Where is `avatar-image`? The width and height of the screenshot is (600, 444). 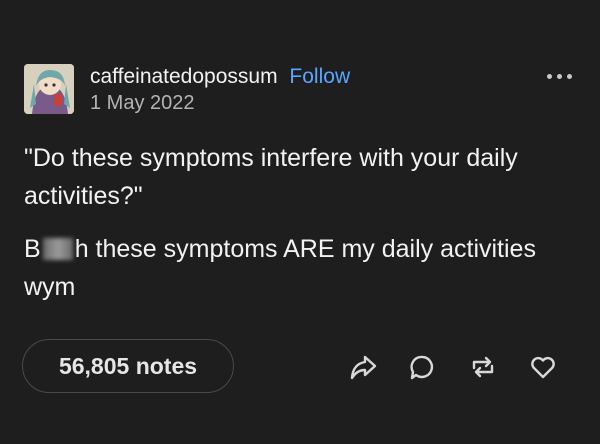
avatar-image is located at coordinates (49, 89).